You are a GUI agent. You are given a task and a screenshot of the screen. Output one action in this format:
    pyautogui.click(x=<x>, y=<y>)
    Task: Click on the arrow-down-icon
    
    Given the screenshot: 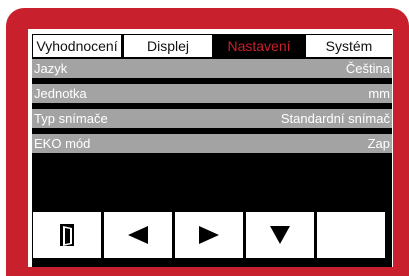 What is the action you would take?
    pyautogui.click(x=280, y=235)
    